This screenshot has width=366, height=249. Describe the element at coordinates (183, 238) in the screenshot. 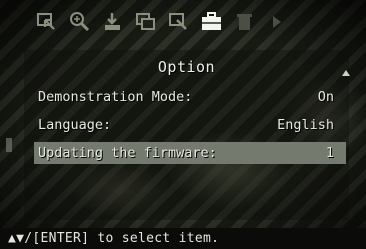

I see `navigation-hint: ▲▼/[ENTER] to select item.` at that location.